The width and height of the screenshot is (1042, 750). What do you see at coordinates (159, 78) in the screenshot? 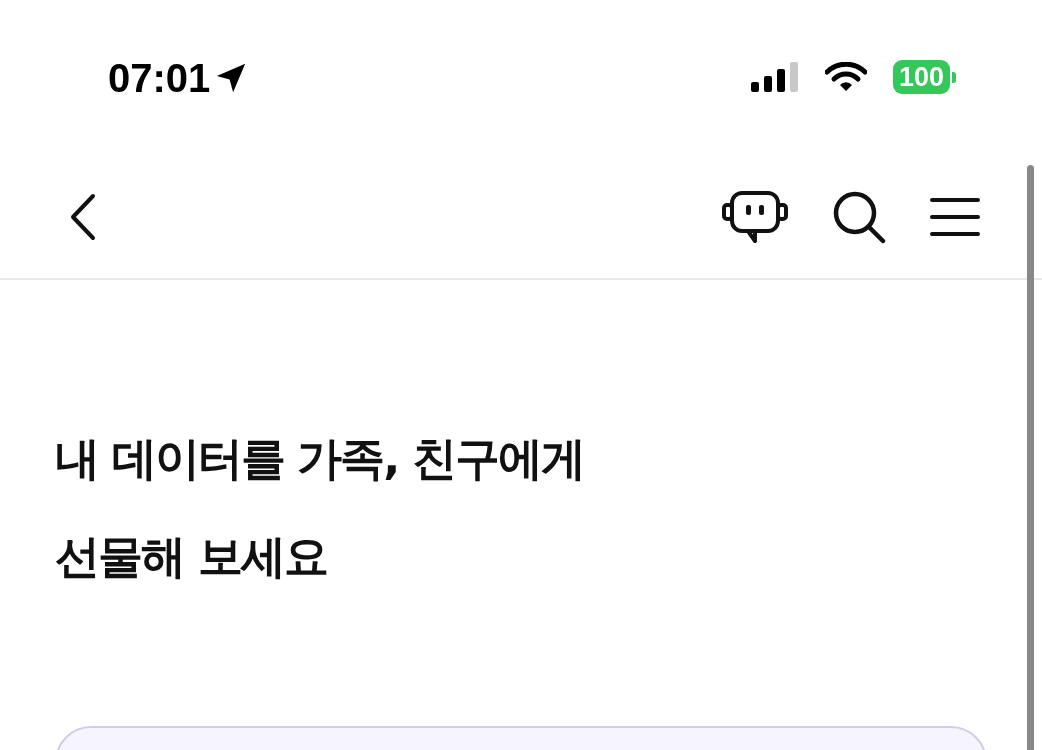
I see `status-time: 07:01` at bounding box center [159, 78].